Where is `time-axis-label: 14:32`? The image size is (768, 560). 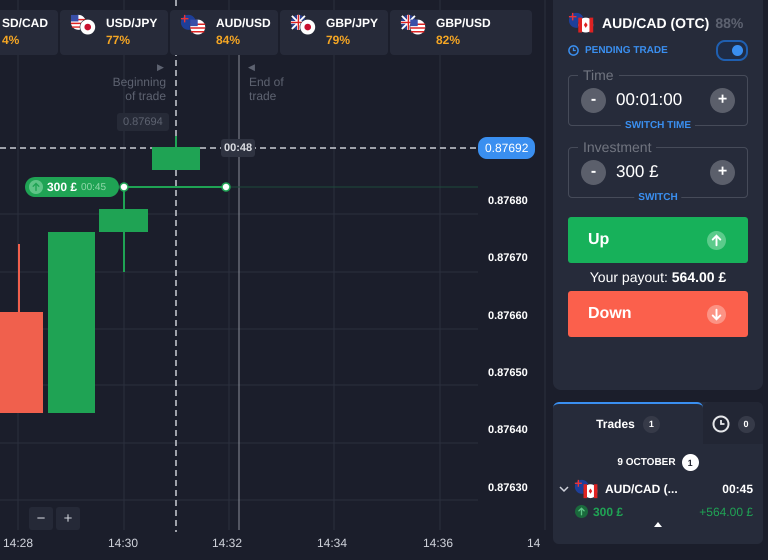
time-axis-label: 14:32 is located at coordinates (227, 543).